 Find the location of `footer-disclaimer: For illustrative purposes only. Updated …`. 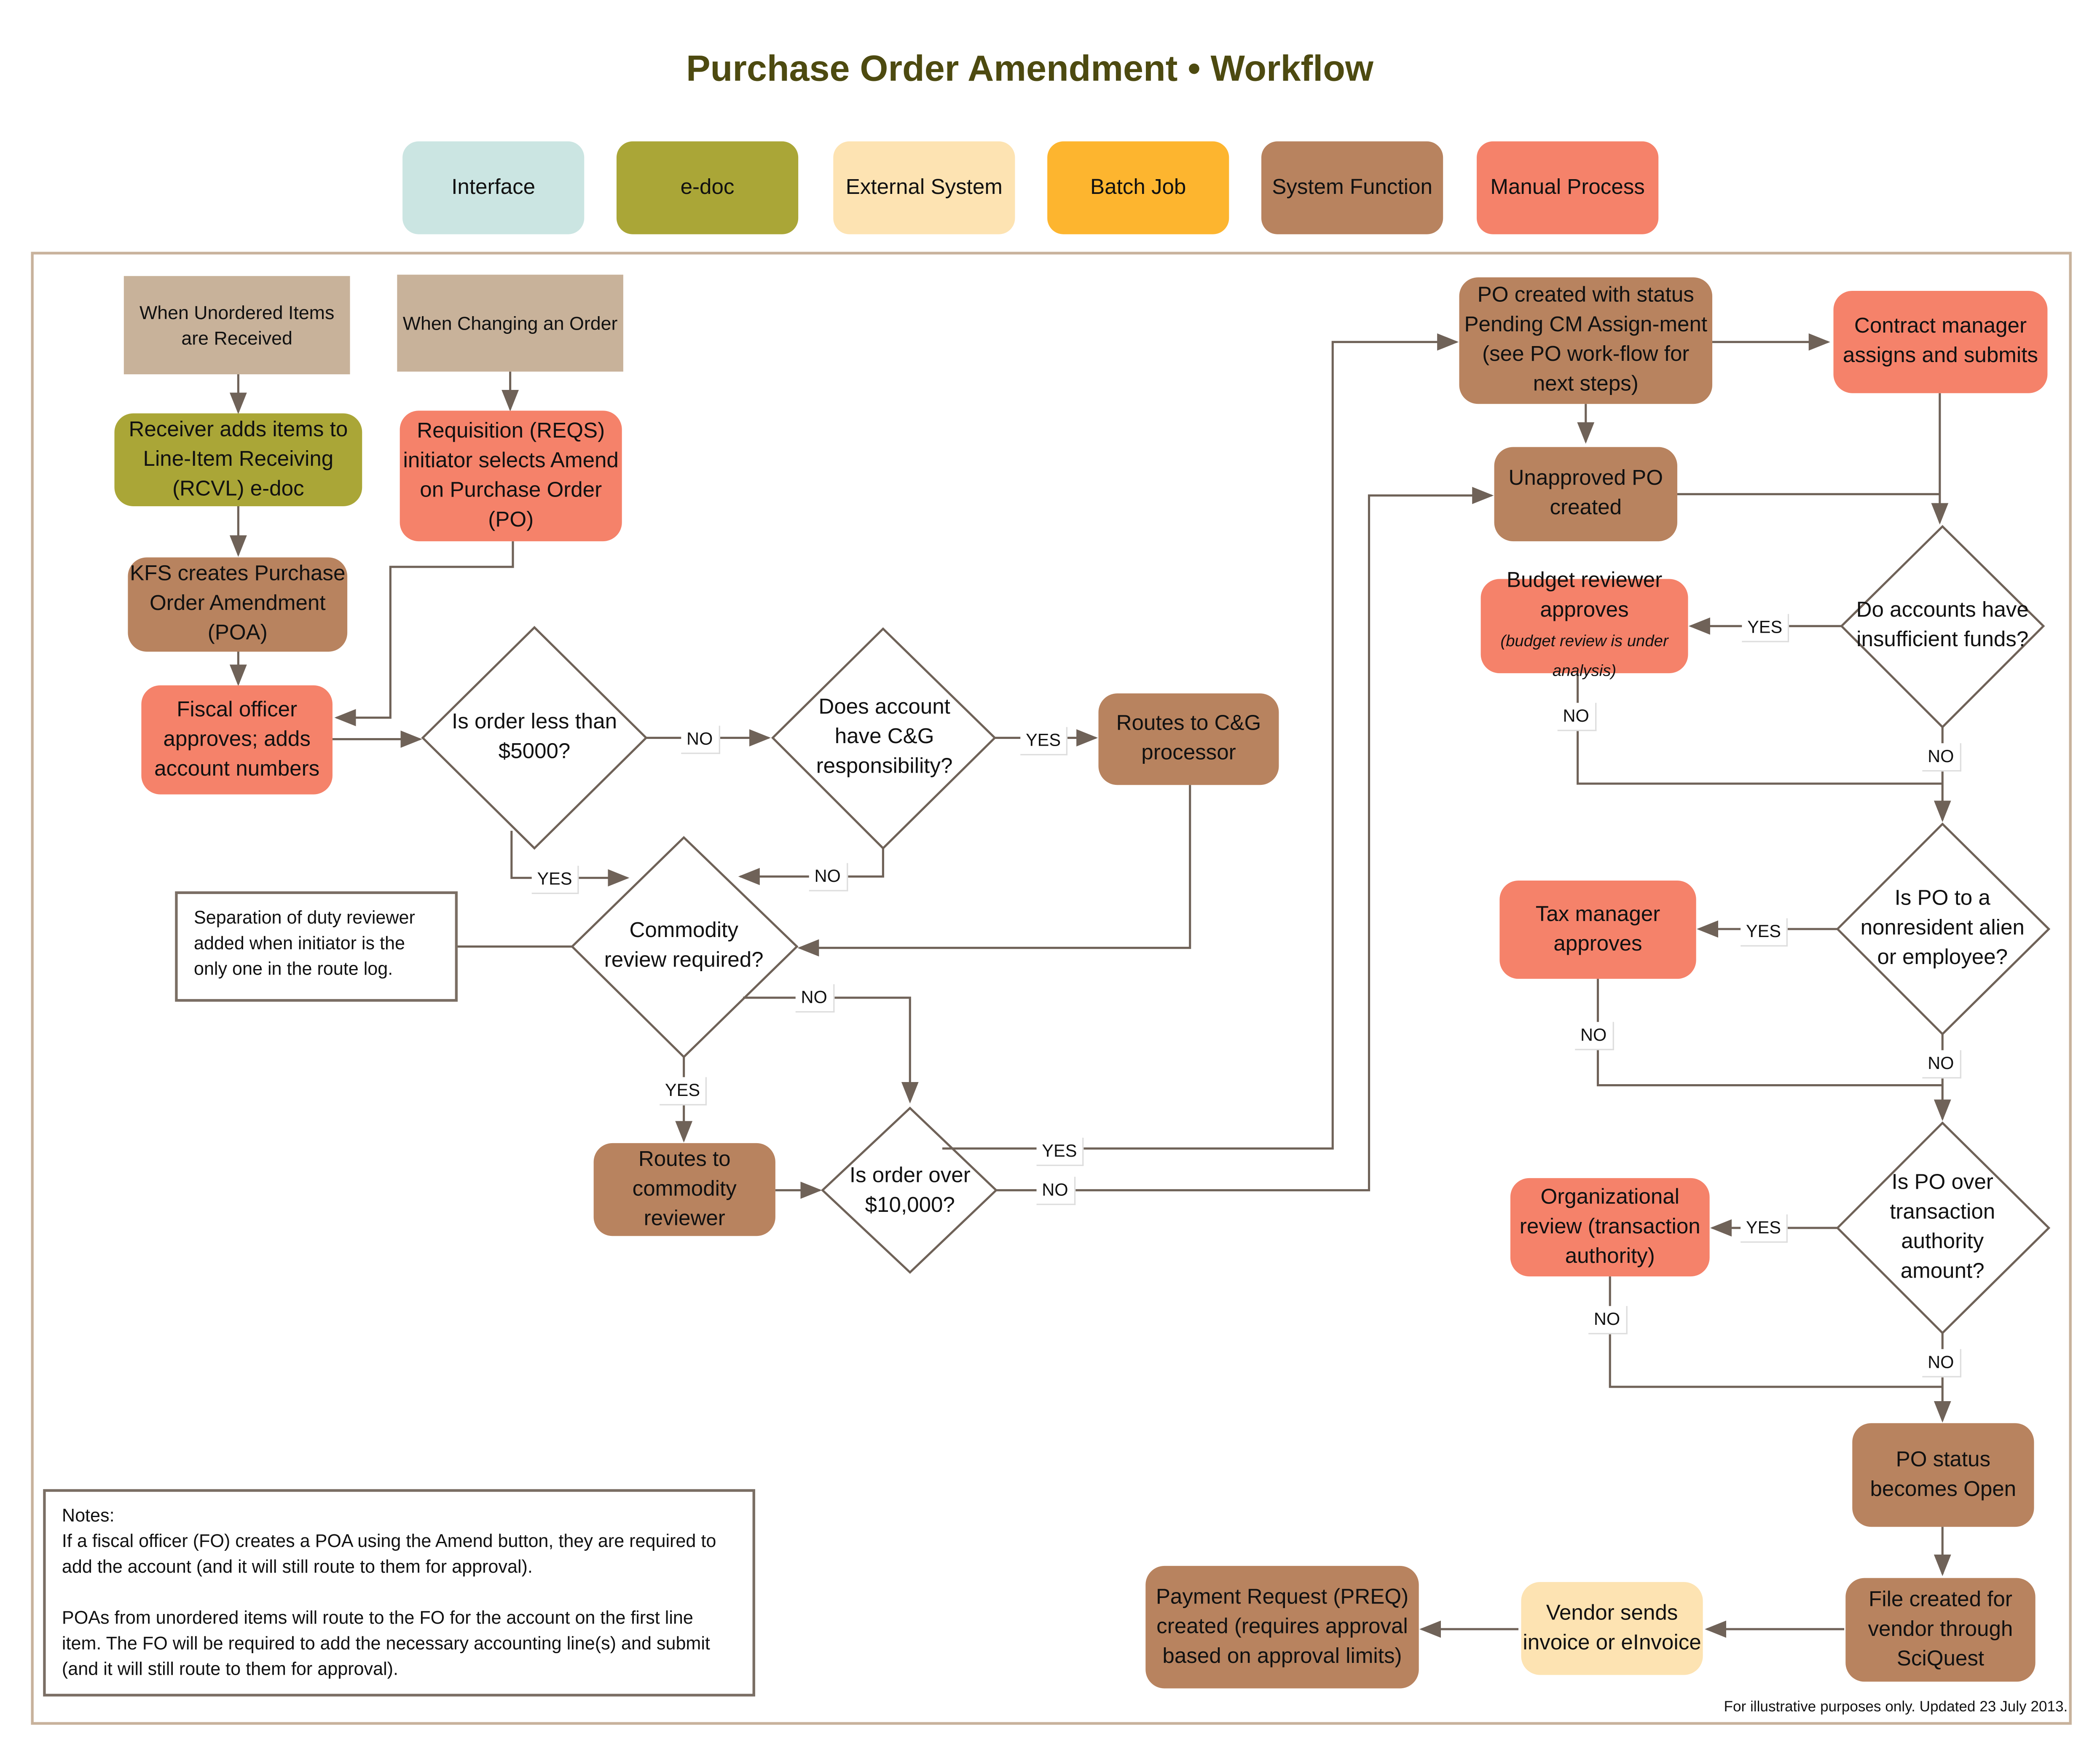

footer-disclaimer: For illustrative purposes only. Updated … is located at coordinates (1896, 1707).